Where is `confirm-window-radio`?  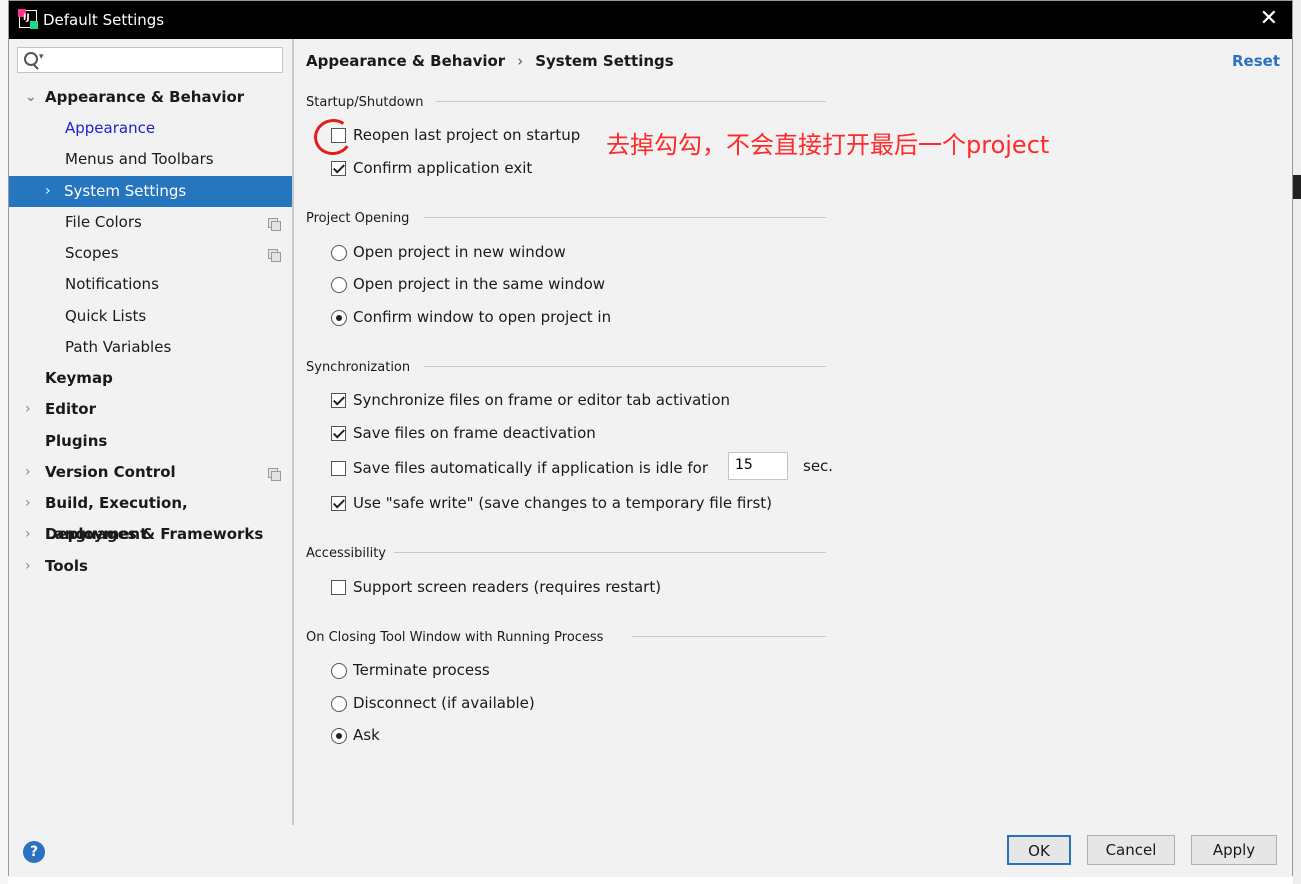
confirm-window-radio is located at coordinates (339, 318).